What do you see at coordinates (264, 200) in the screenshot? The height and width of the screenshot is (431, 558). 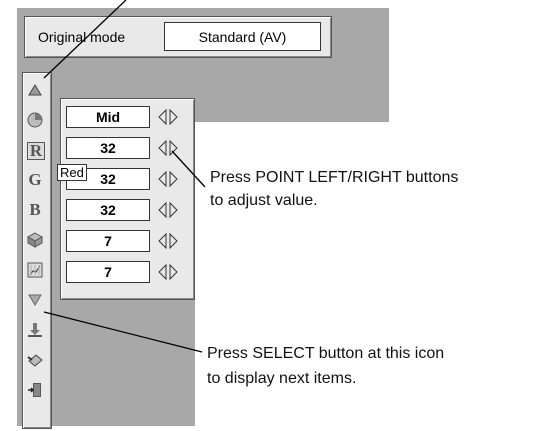 I see `point-note-line2: to adjust value.` at bounding box center [264, 200].